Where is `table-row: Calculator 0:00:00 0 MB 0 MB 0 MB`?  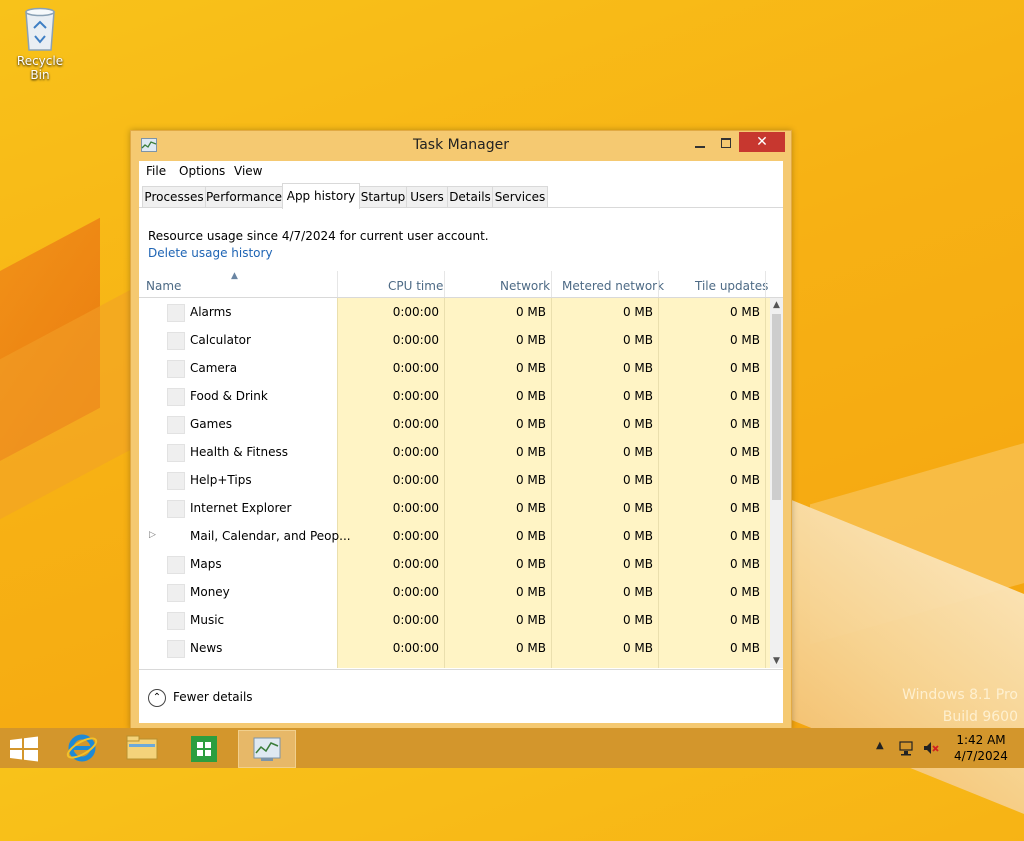
table-row: Calculator 0:00:00 0 MB 0 MB 0 MB is located at coordinates (454, 340).